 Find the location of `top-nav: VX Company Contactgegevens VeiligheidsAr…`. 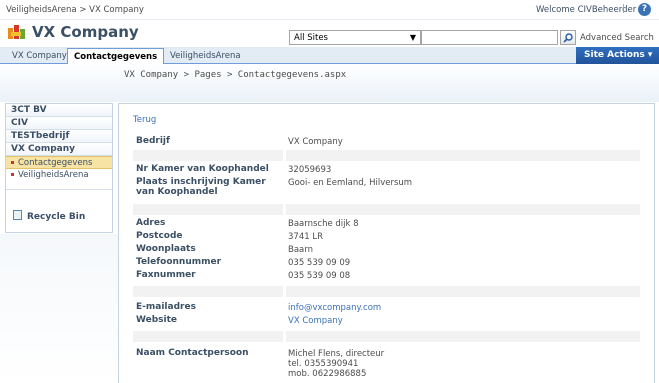

top-nav: VX Company Contactgegevens VeiligheidsAr… is located at coordinates (329, 55).